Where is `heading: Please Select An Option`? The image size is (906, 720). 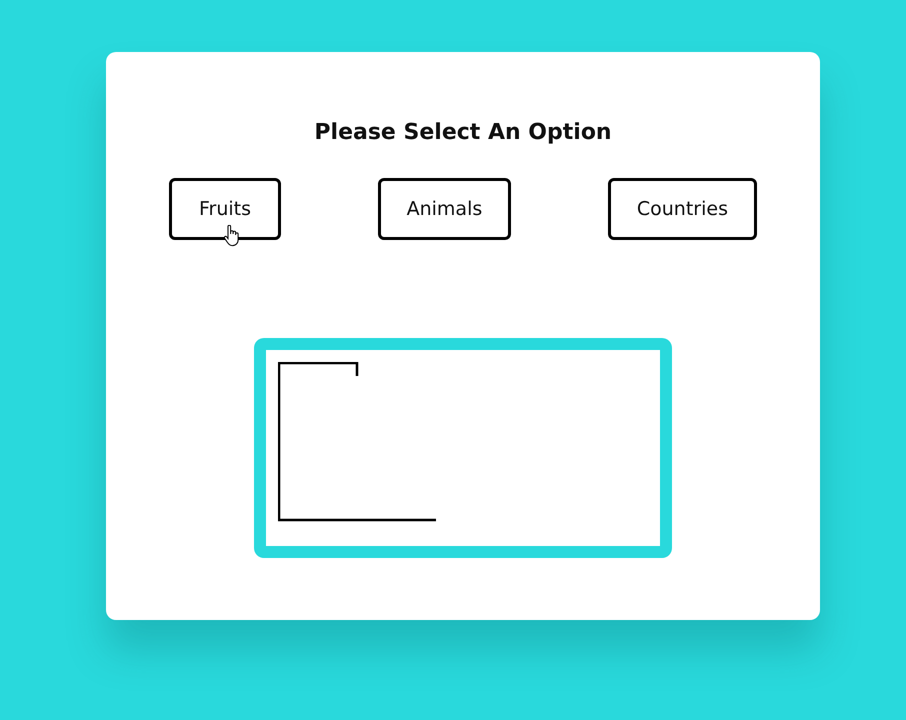 heading: Please Select An Option is located at coordinates (463, 133).